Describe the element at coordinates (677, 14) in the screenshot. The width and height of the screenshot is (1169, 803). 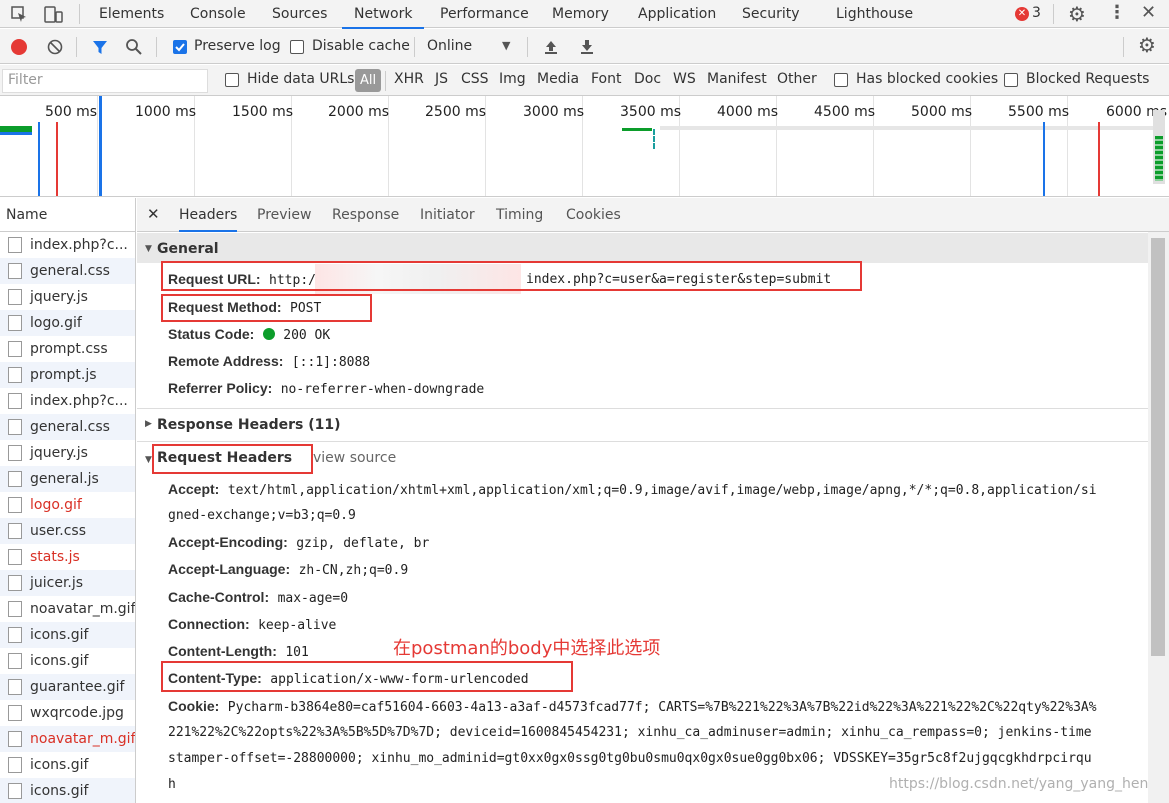
I see `tab-application: Application` at that location.